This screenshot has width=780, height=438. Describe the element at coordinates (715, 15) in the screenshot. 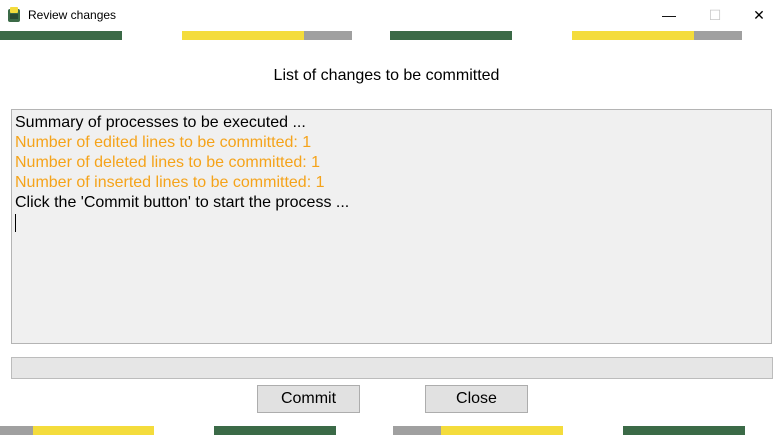

I see `maximize-button: ☐` at that location.